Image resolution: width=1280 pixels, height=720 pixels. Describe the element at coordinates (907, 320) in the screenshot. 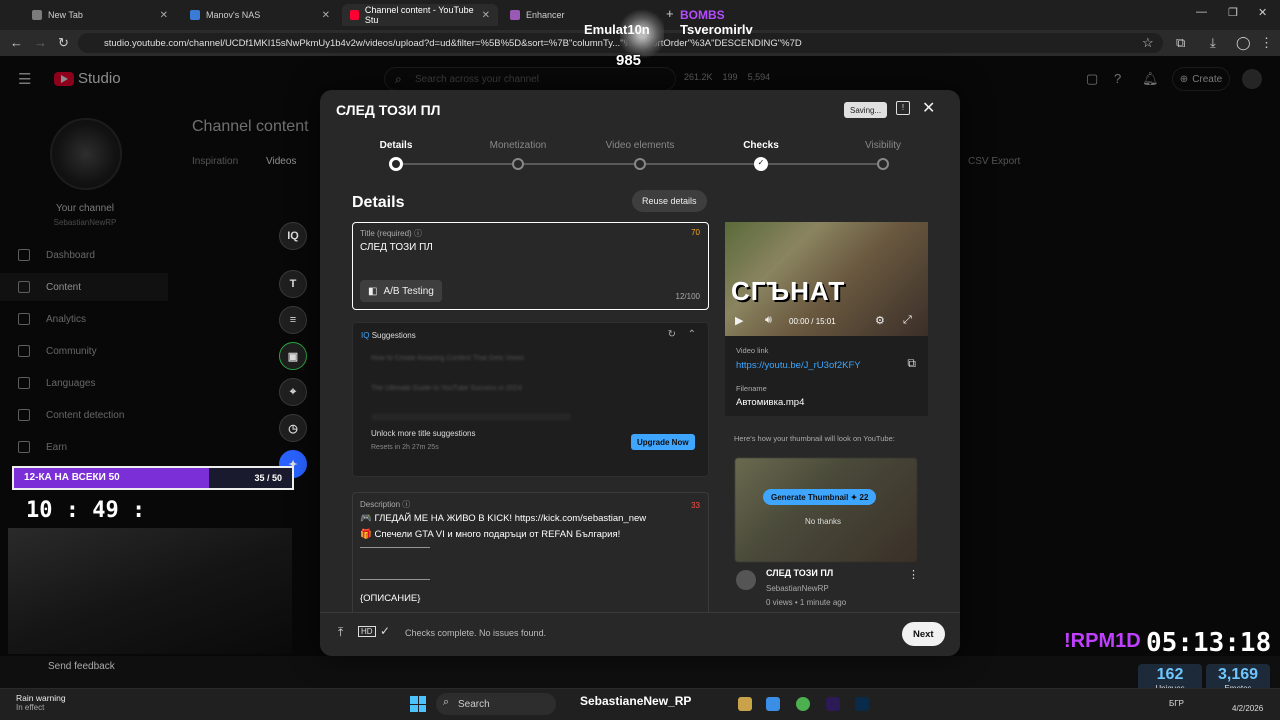

I see `fullscreen-icon: ⤢` at that location.